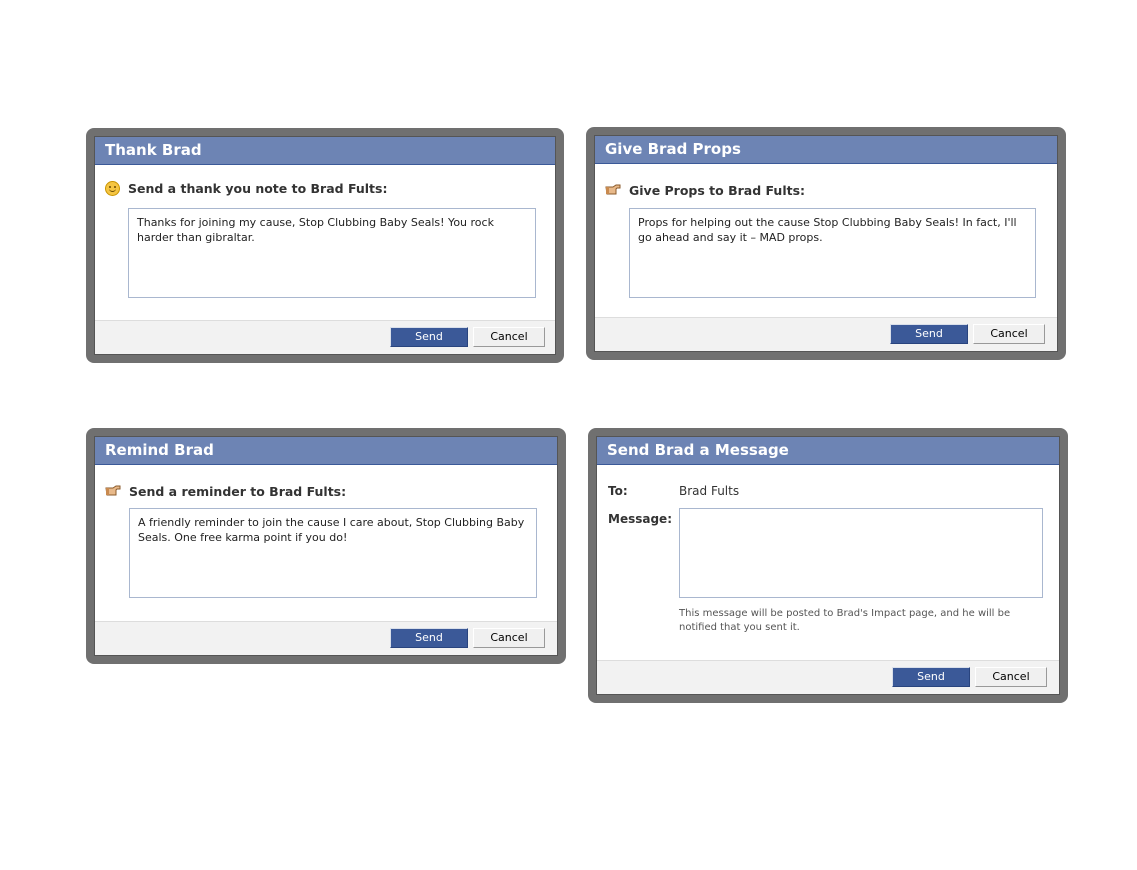 The width and height of the screenshot is (1137, 870). What do you see at coordinates (709, 491) in the screenshot?
I see `to-recipient: Brad Fults` at bounding box center [709, 491].